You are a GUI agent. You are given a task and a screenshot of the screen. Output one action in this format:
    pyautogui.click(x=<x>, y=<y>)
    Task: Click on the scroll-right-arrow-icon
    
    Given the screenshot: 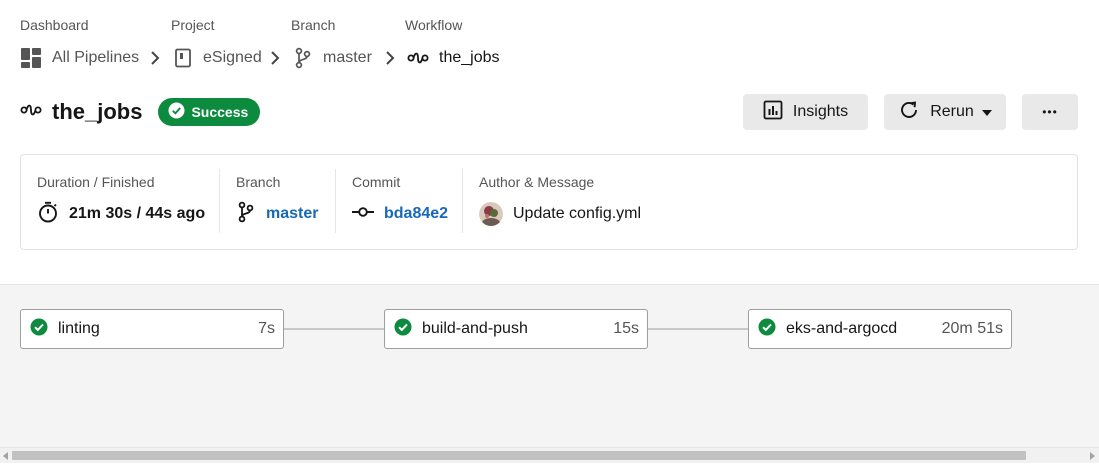 What is the action you would take?
    pyautogui.click(x=1092, y=456)
    